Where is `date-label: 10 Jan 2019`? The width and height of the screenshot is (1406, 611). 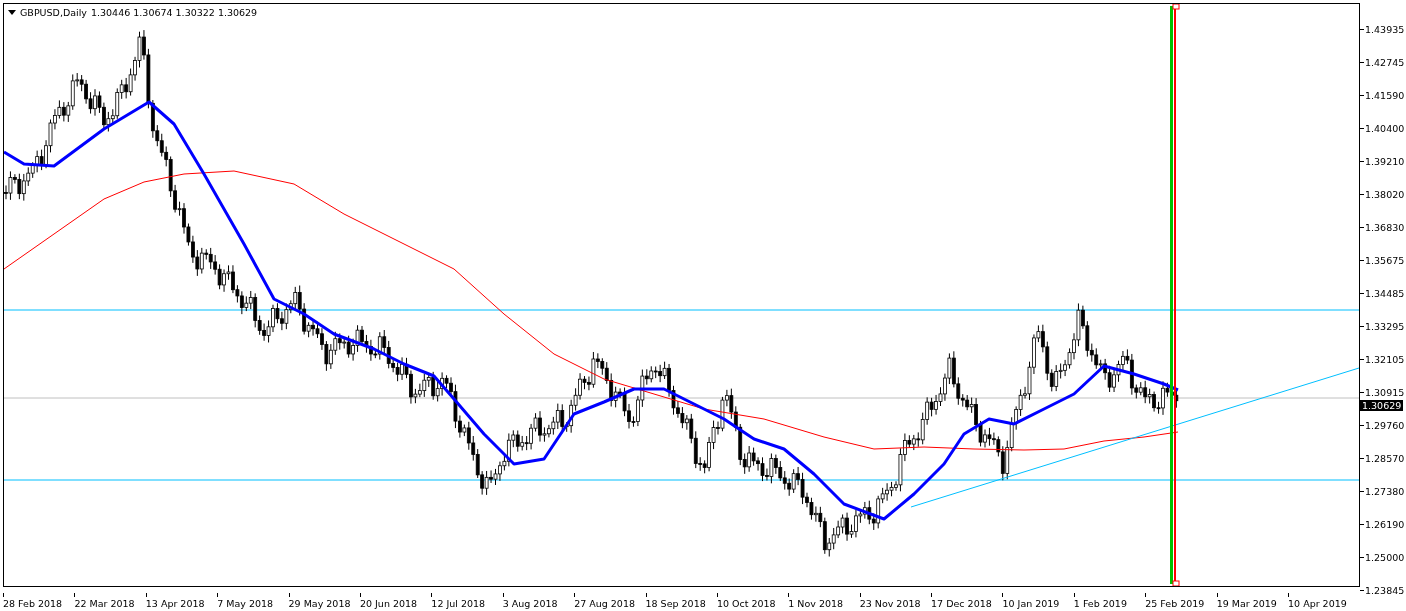 date-label: 10 Jan 2019 is located at coordinates (1031, 603).